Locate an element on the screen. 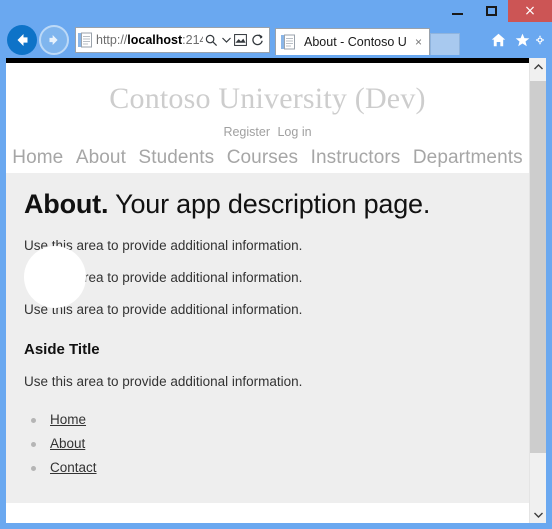 This screenshot has height=529, width=552. window-controls: × is located at coordinates (496, 11).